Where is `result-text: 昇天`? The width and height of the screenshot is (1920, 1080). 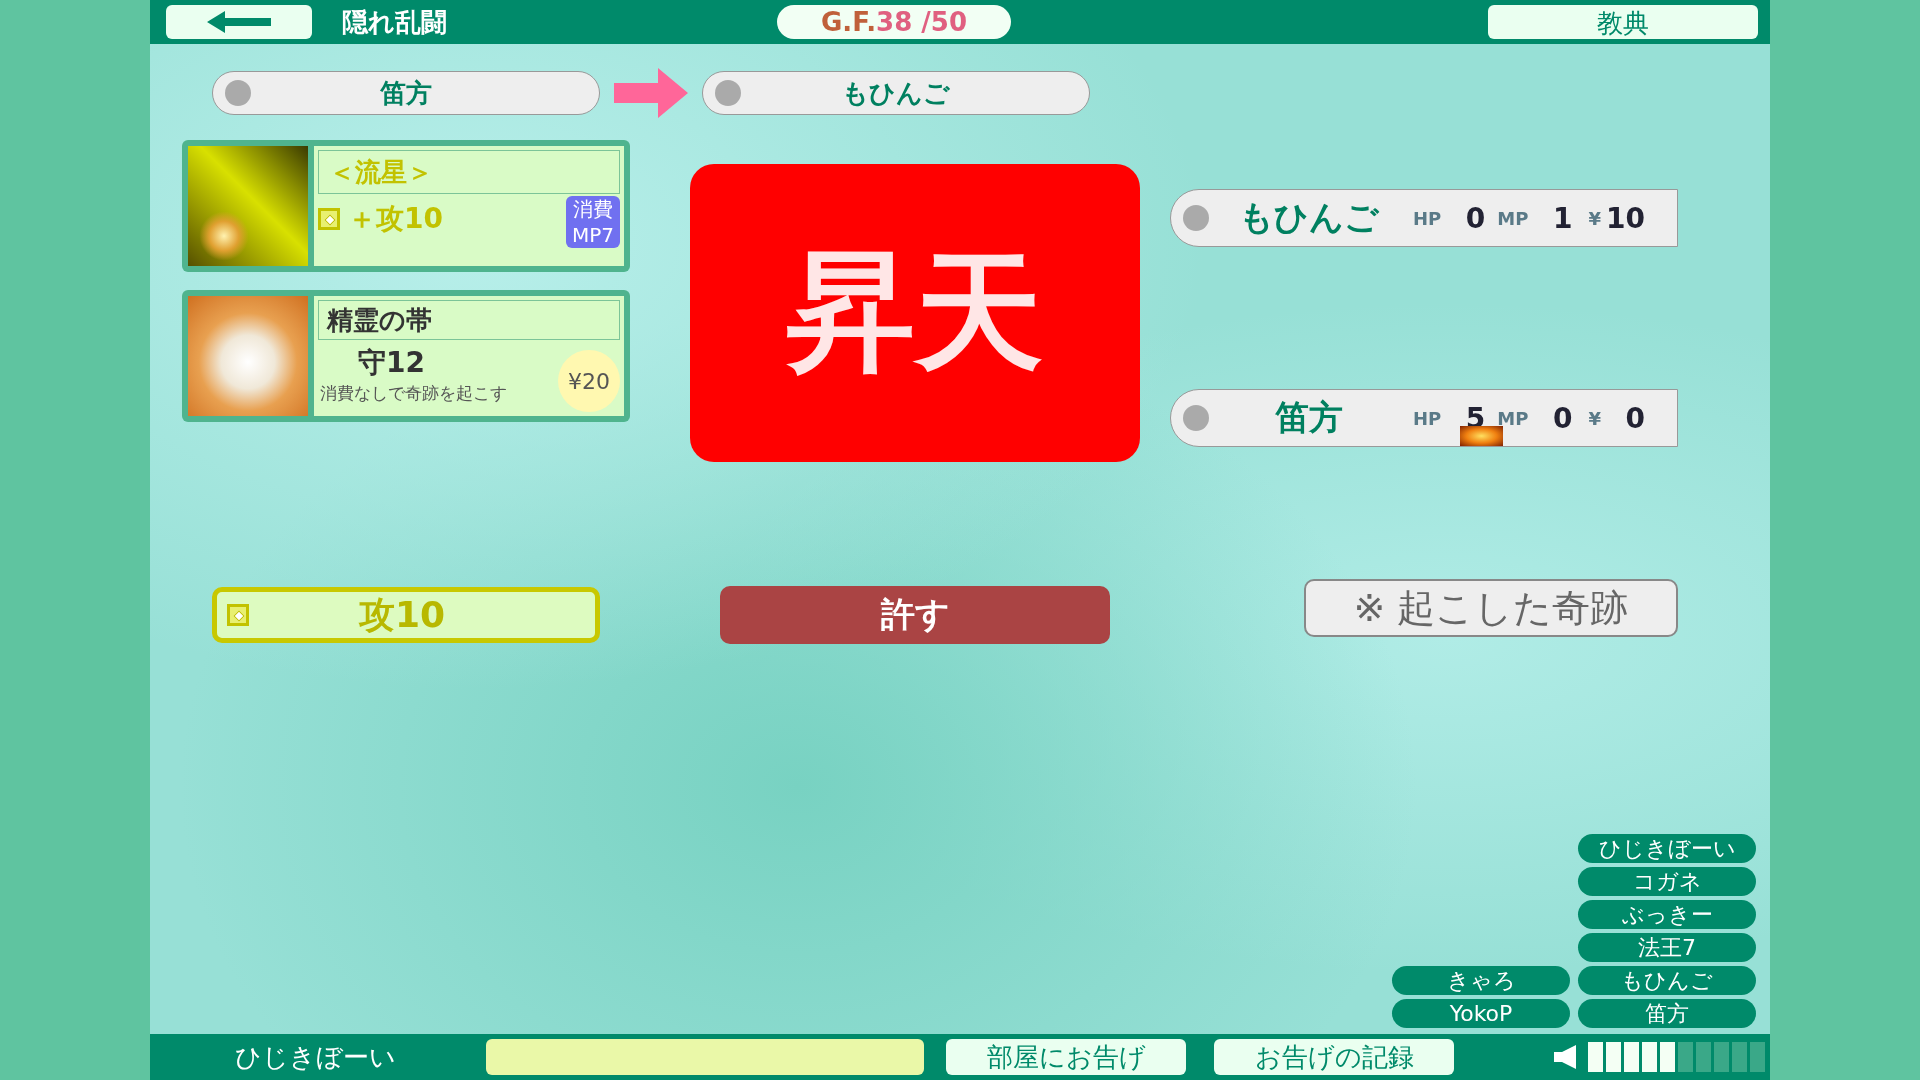 result-text: 昇天 is located at coordinates (915, 311).